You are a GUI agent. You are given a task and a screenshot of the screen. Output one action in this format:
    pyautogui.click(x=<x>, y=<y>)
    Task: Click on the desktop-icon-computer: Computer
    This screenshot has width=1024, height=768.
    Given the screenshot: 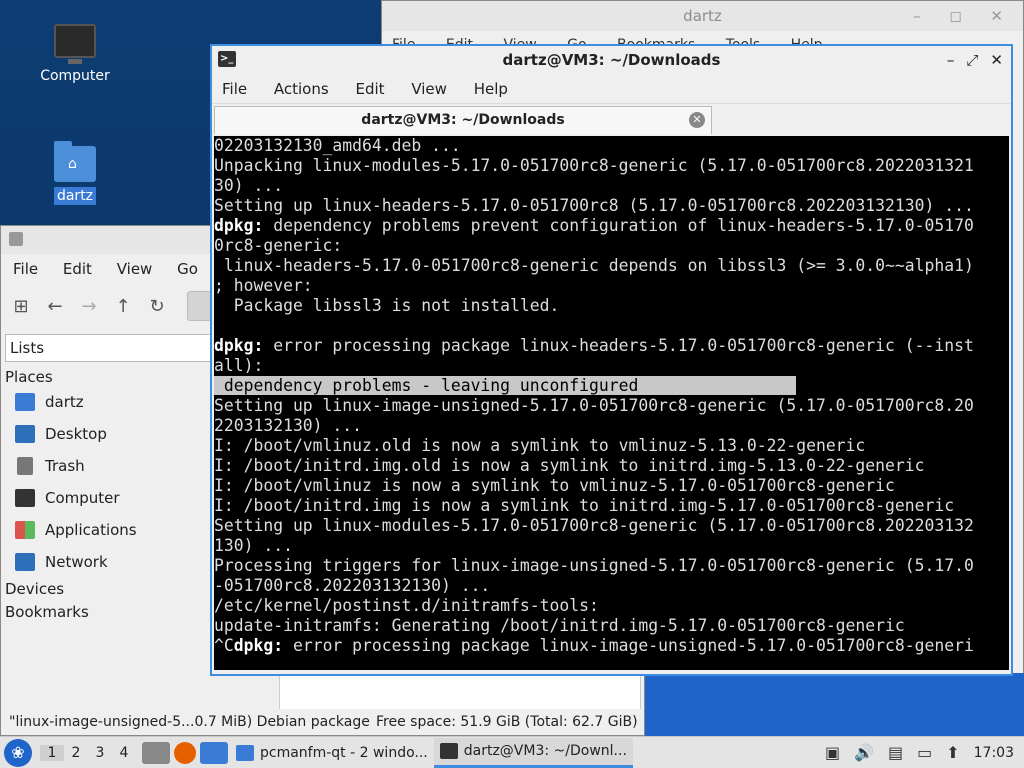 What is the action you would take?
    pyautogui.click(x=75, y=54)
    